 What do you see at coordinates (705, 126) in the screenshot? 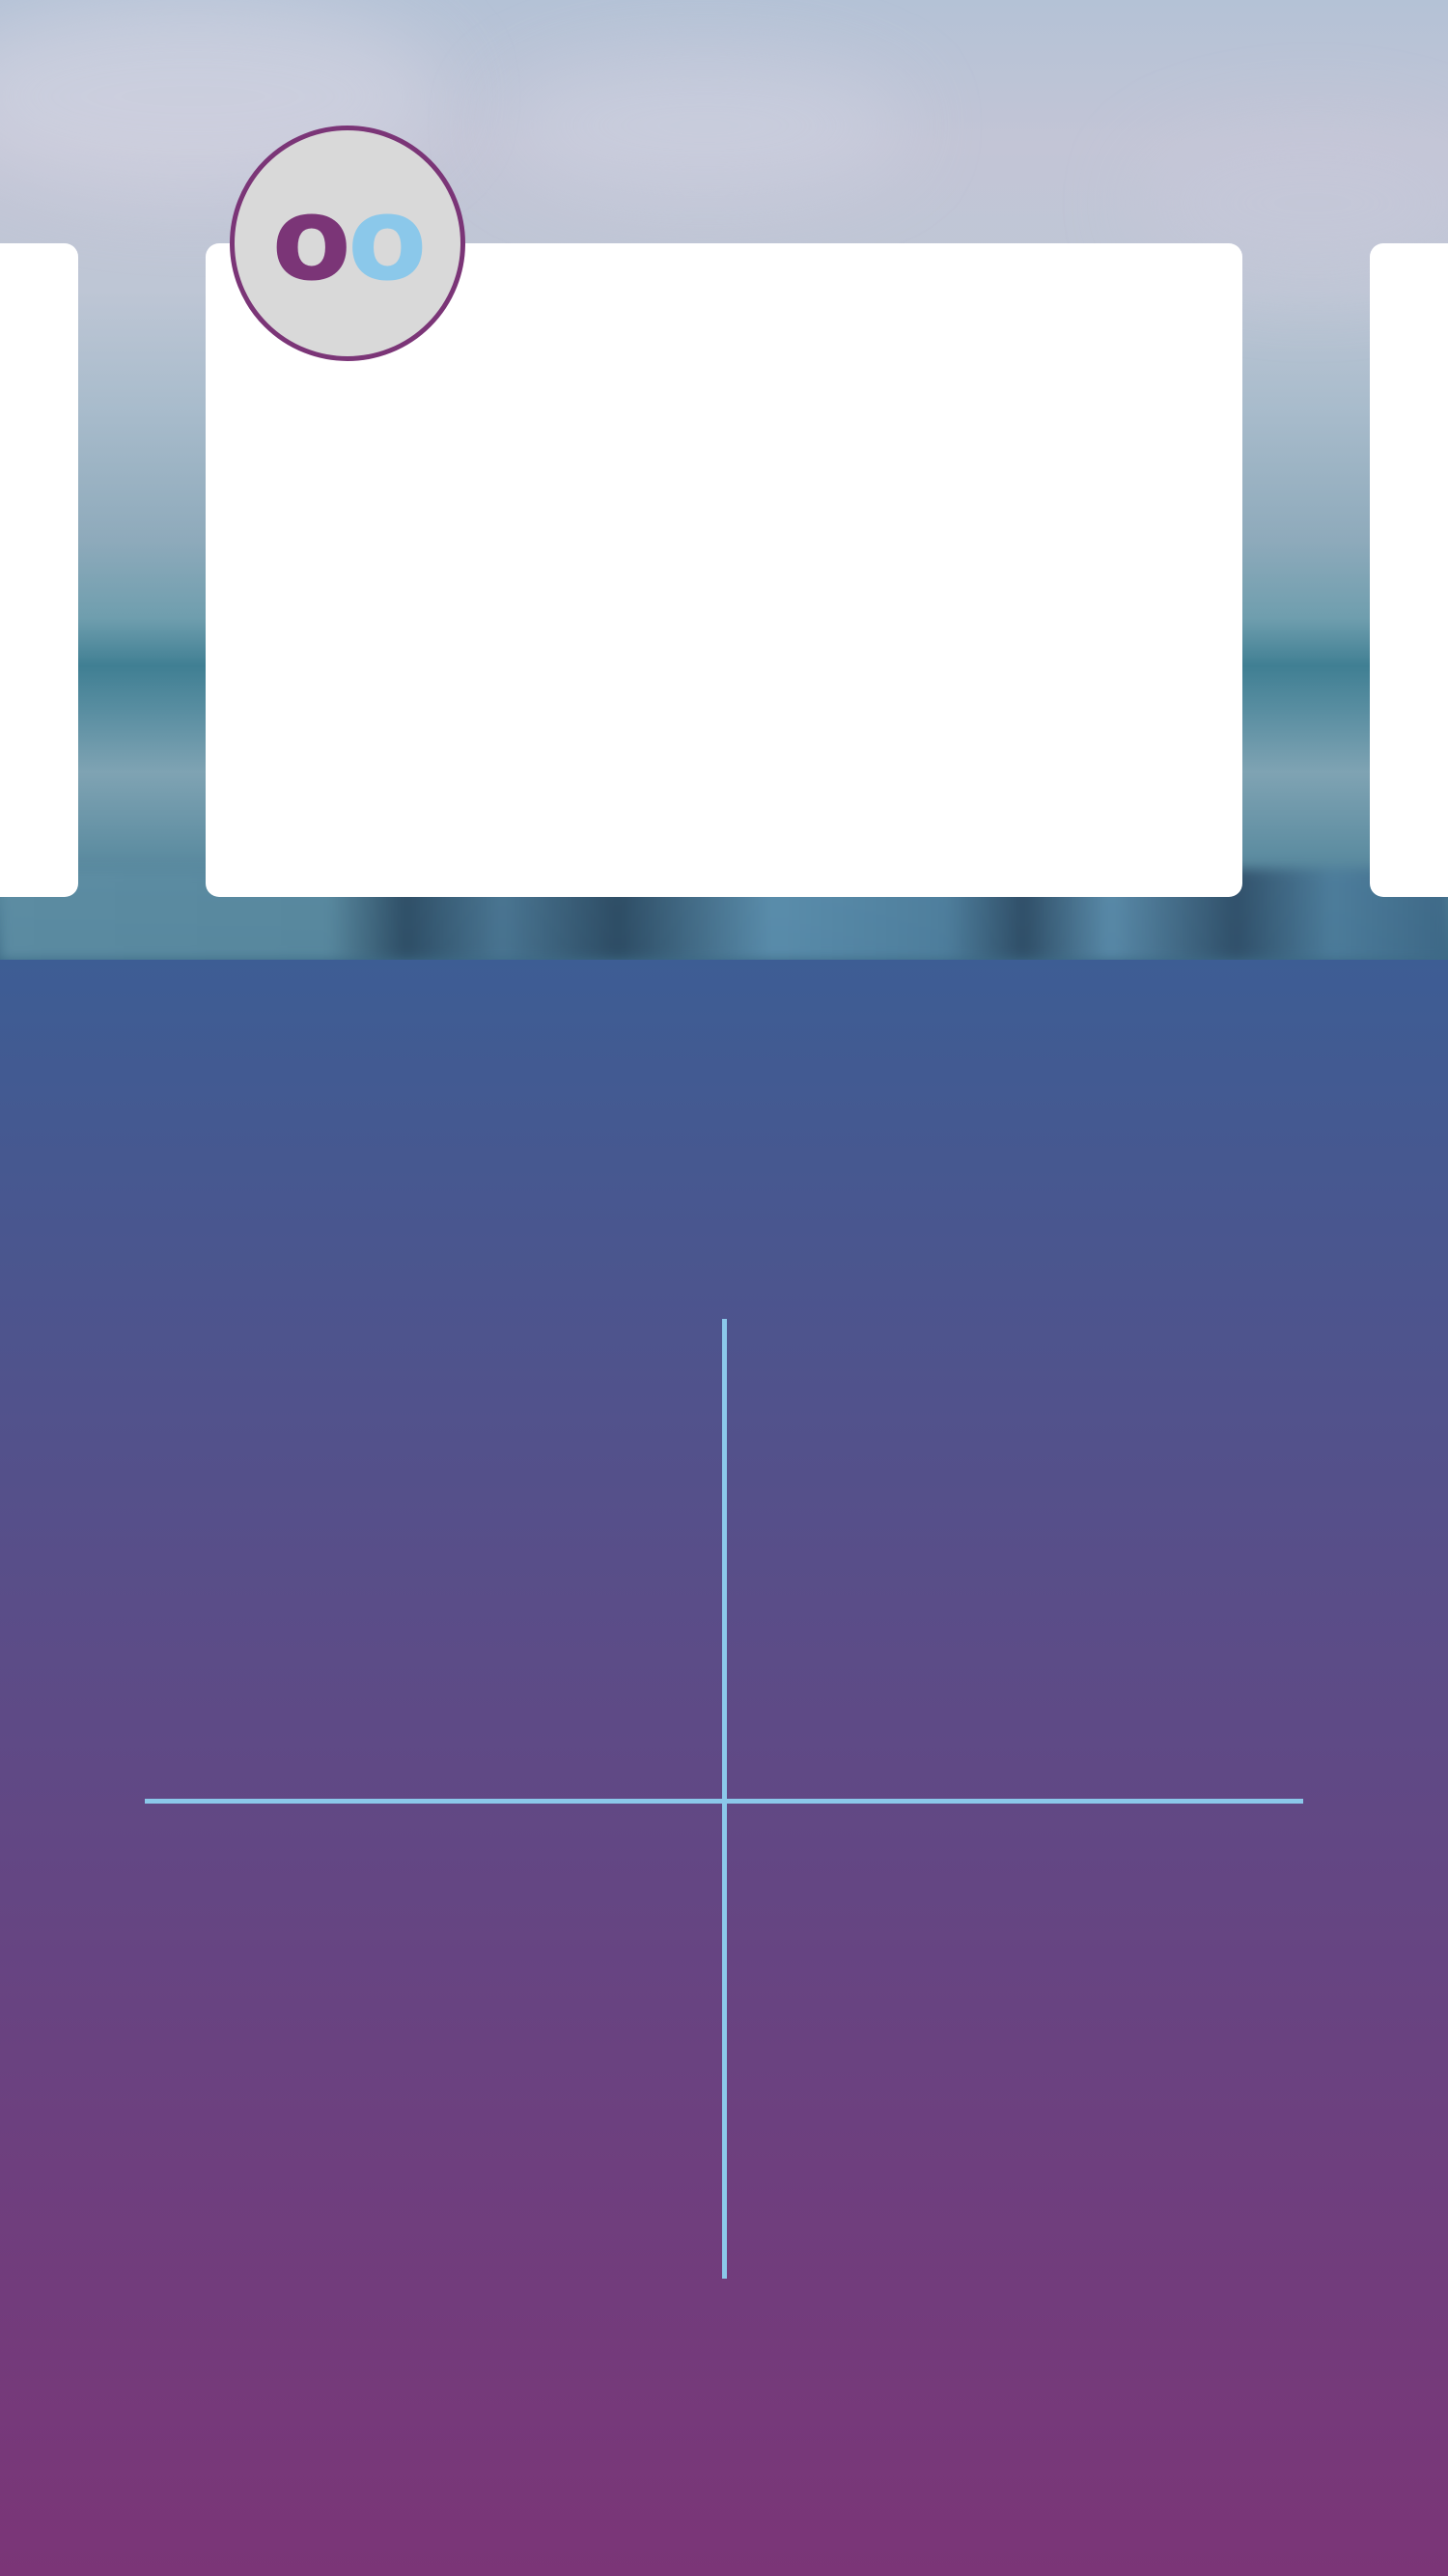
I see `cloud` at bounding box center [705, 126].